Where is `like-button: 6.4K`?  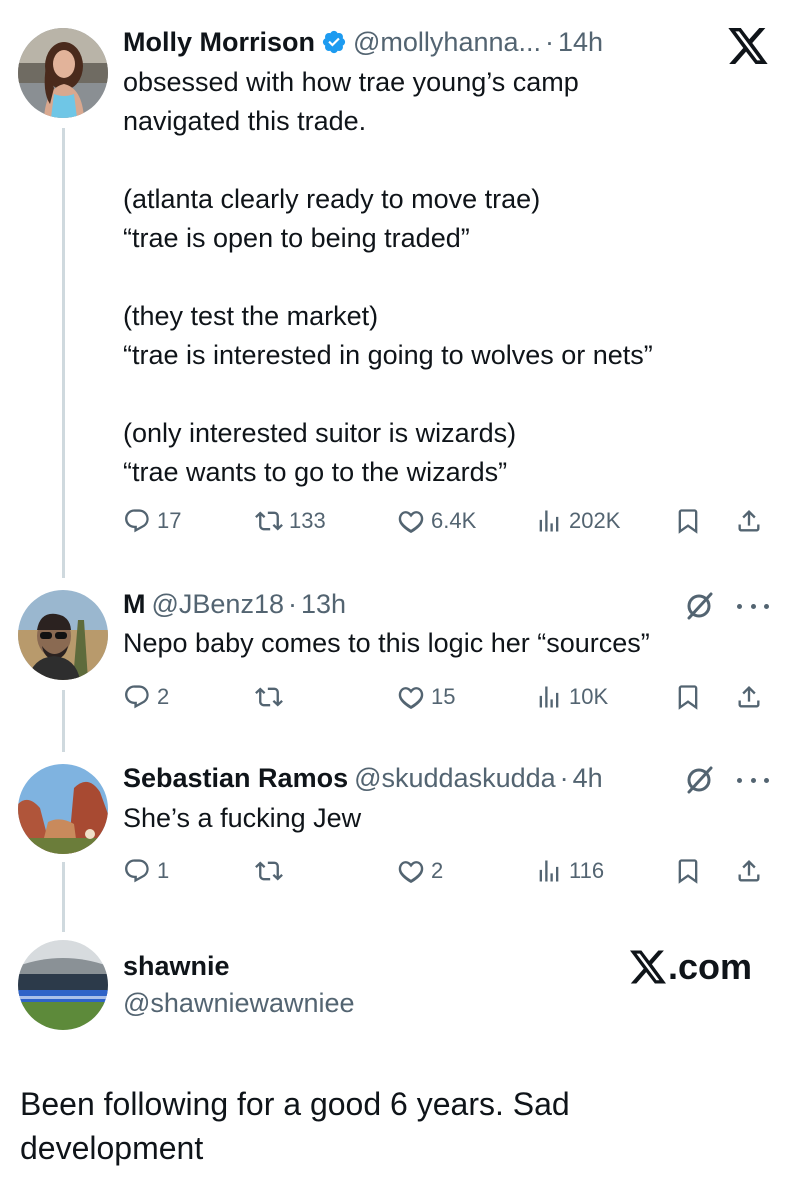
like-button: 6.4K is located at coordinates (436, 521).